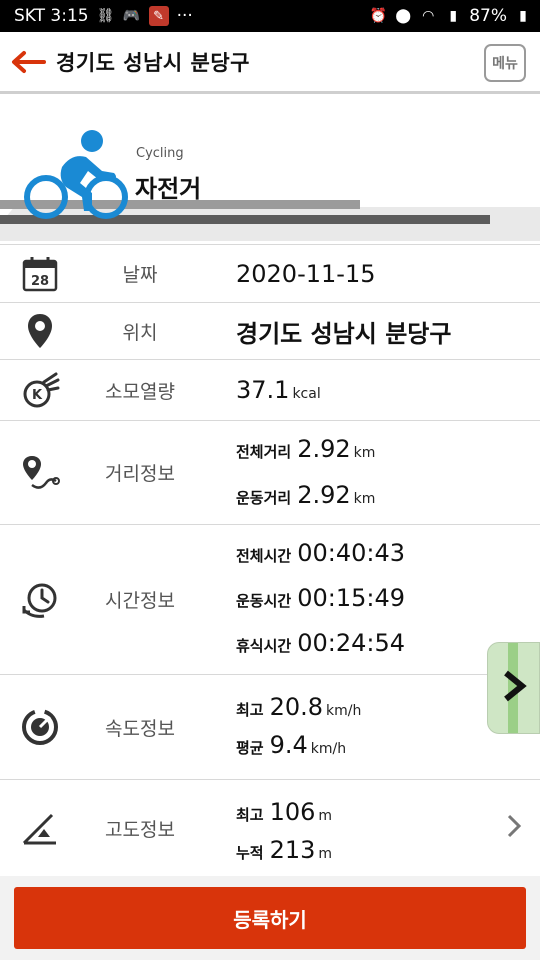 The image size is (540, 960). What do you see at coordinates (250, 853) in the screenshot?
I see `cumulative-altitude-label: 누적` at bounding box center [250, 853].